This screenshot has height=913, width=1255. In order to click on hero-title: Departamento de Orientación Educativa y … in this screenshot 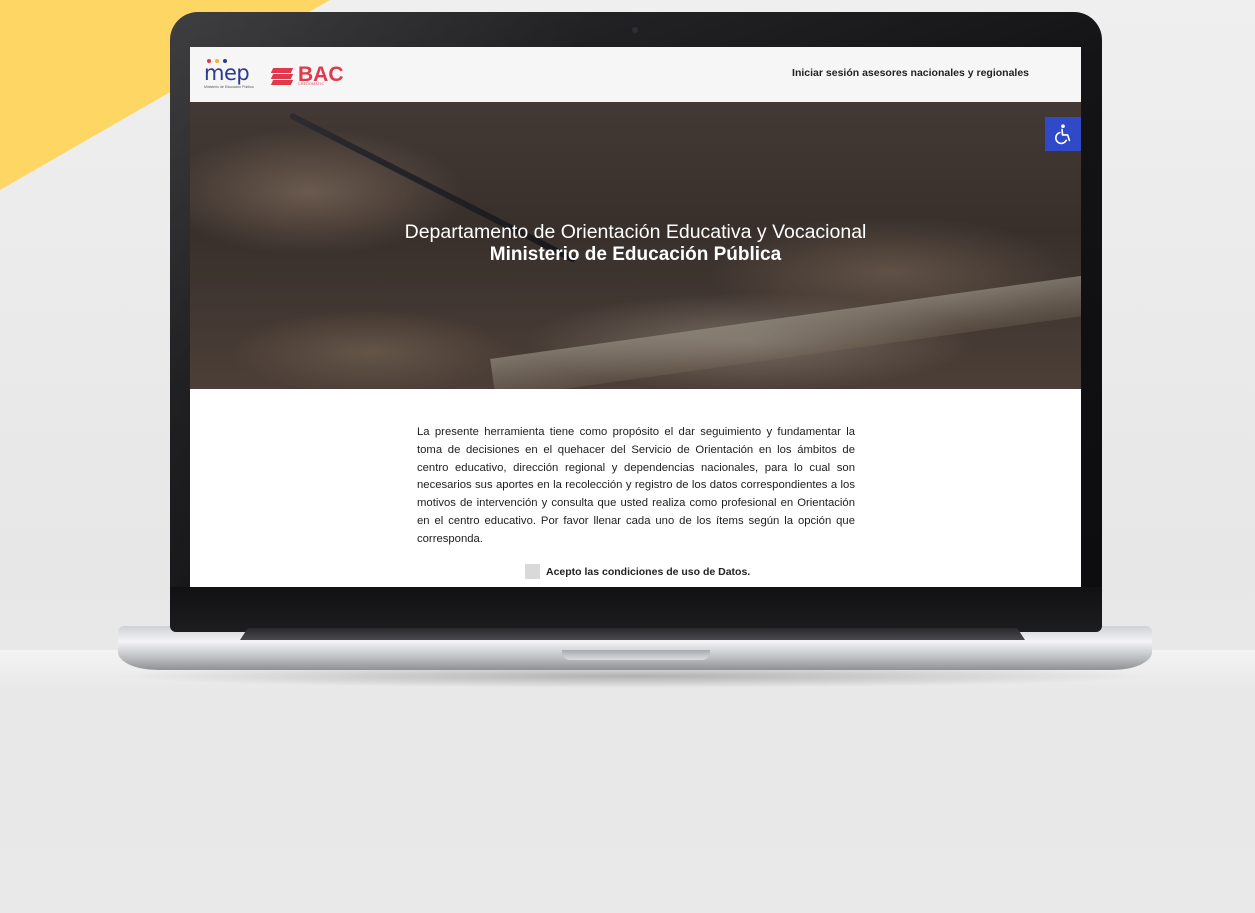, I will do `click(635, 232)`.